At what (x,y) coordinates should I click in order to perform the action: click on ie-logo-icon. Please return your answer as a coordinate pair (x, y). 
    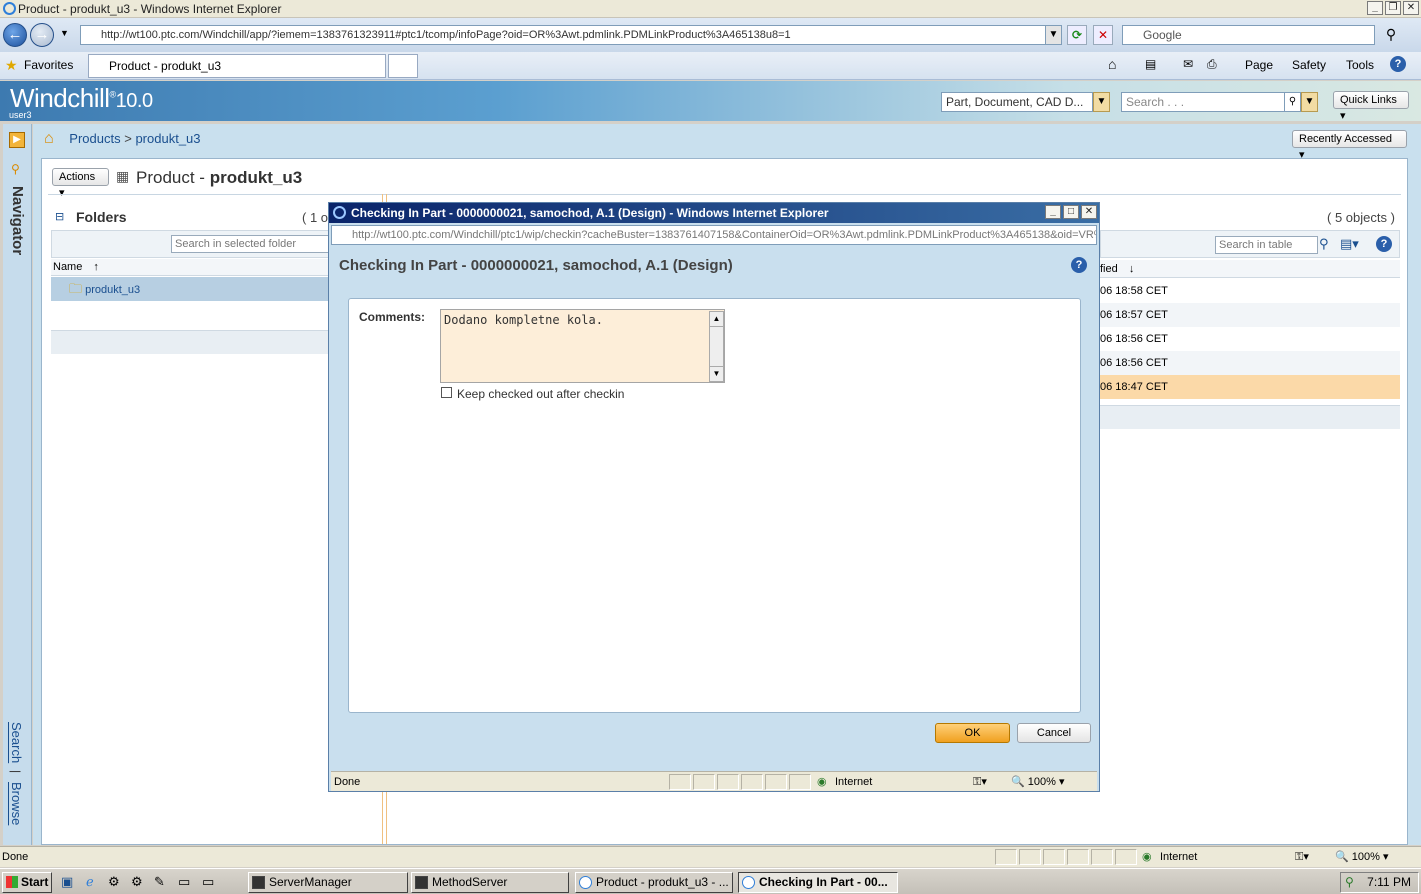
    Looking at the image, I should click on (9, 8).